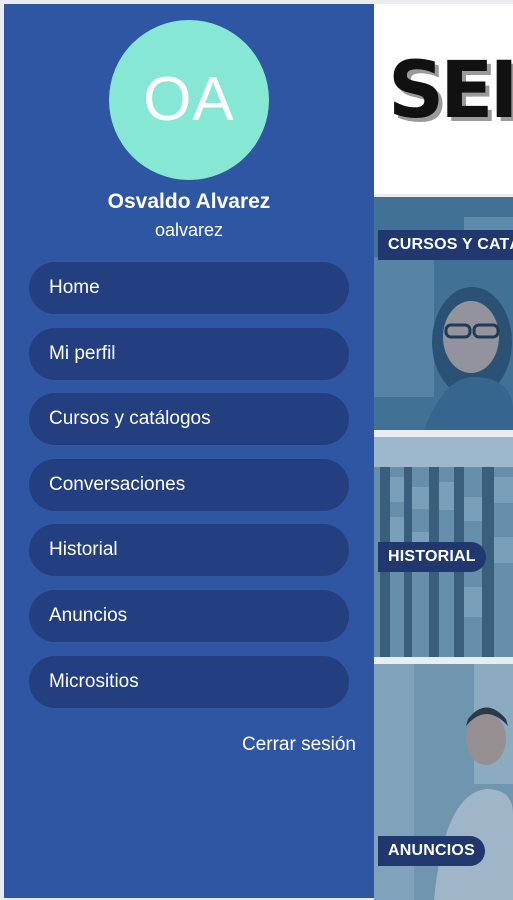 The width and height of the screenshot is (513, 900). I want to click on tile-anuncios: ANUNCIOS, so click(443, 782).